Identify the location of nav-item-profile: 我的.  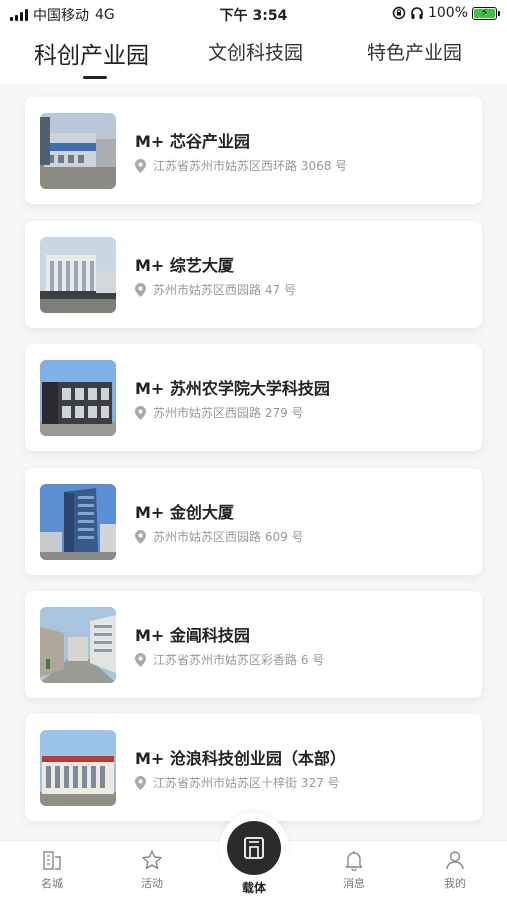
(455, 870).